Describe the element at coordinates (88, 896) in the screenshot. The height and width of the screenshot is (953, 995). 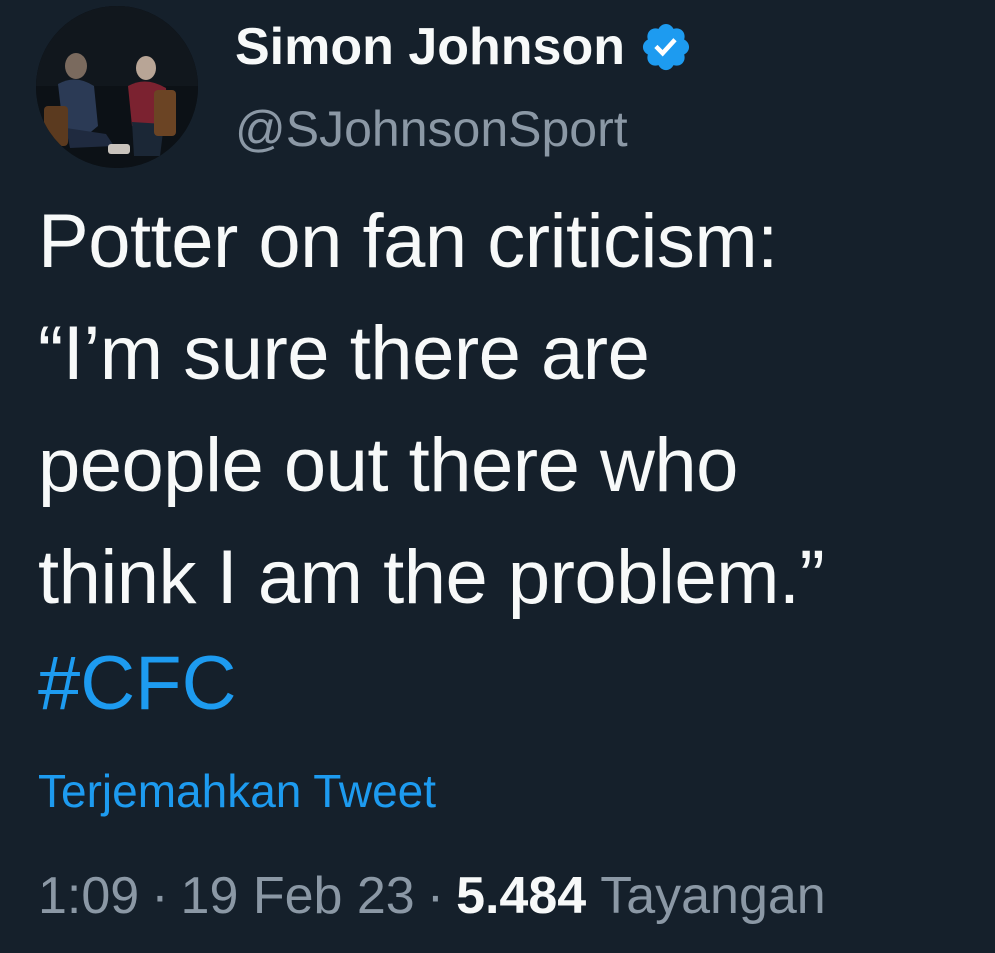
I see `tweet-time: 1:09` at that location.